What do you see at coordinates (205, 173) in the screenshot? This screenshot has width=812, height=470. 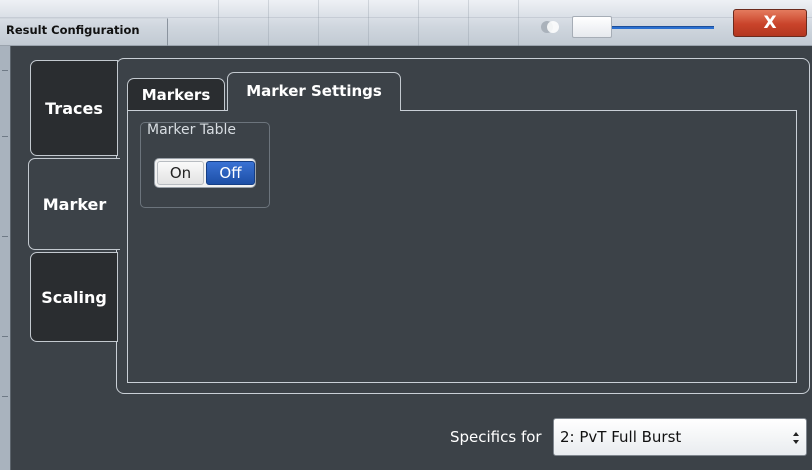 I see `marker-table-toggle: On Off` at bounding box center [205, 173].